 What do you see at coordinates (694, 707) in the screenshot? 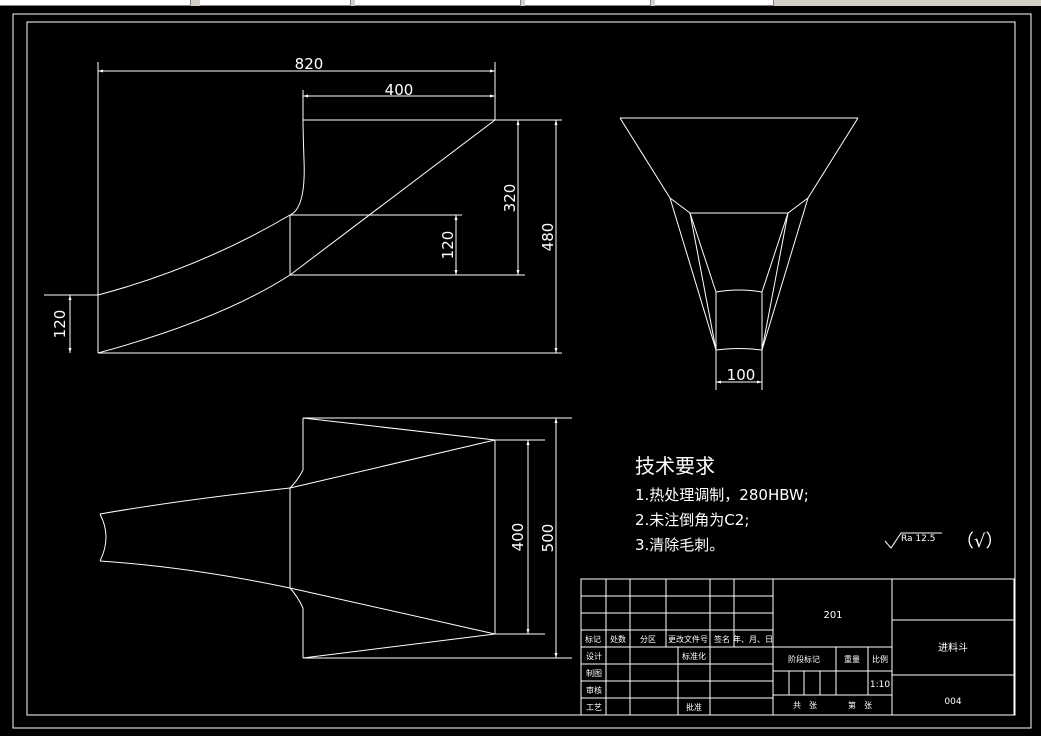
I see `approve-label: 批准` at bounding box center [694, 707].